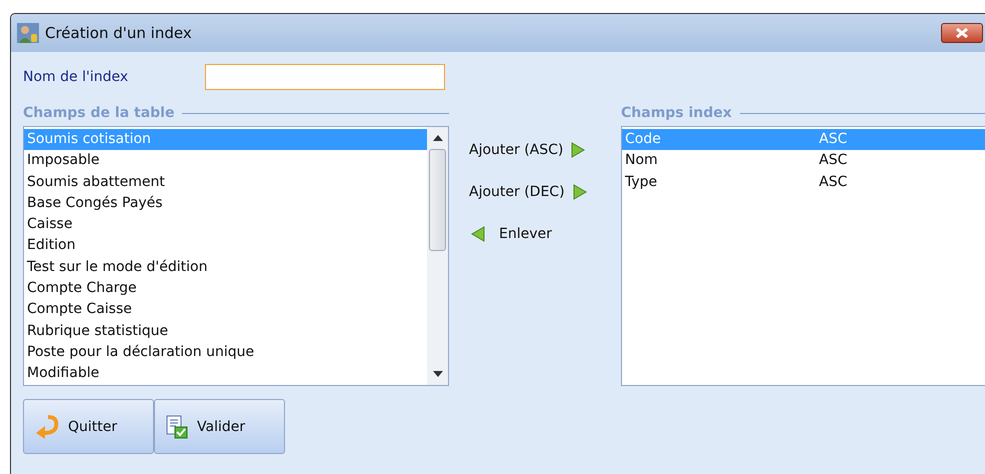 Image resolution: width=985 pixels, height=474 pixels. Describe the element at coordinates (76, 77) in the screenshot. I see `field-label: Nom de l'index` at that location.